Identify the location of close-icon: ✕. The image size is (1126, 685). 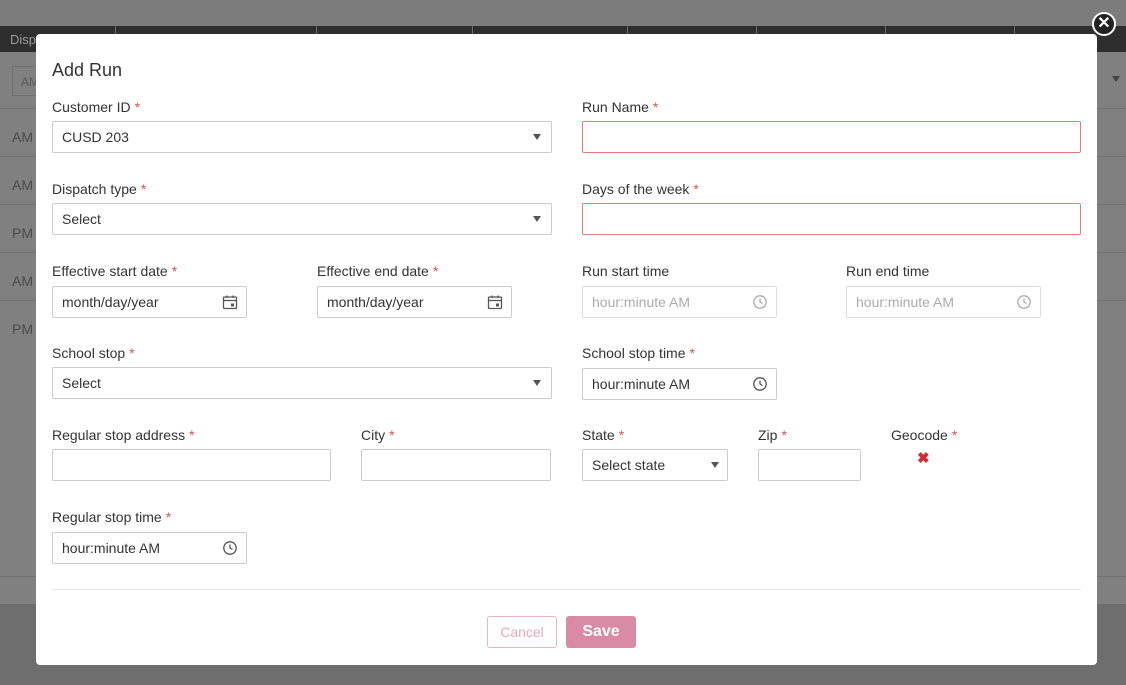
(1104, 24).